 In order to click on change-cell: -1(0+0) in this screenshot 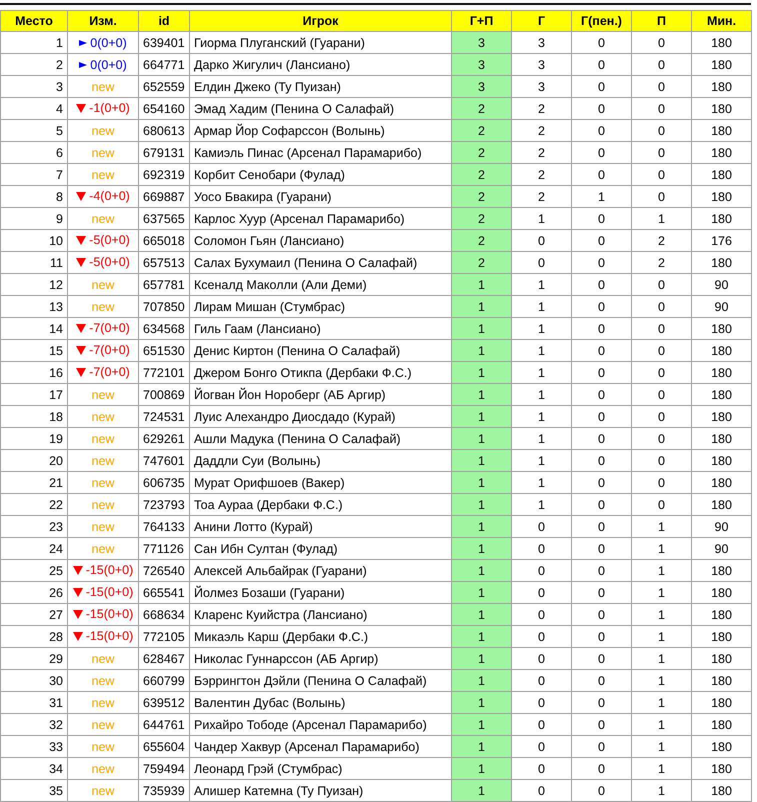, I will do `click(103, 109)`.